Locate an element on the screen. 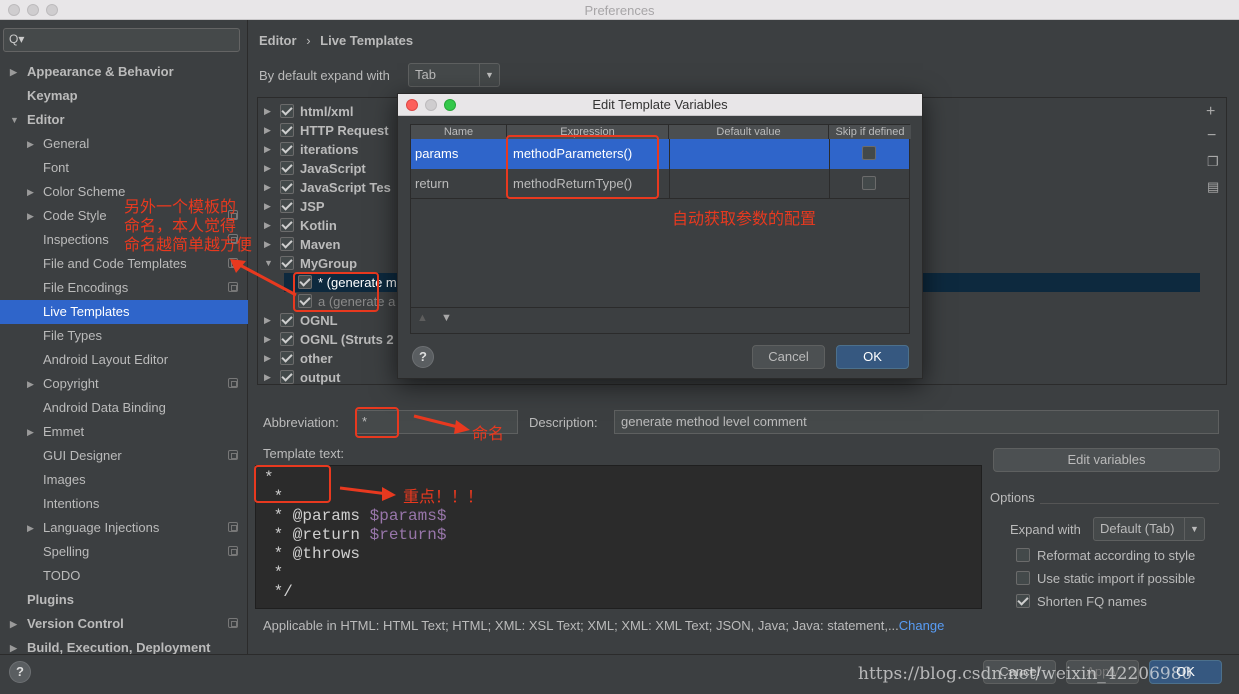  add-icon: + is located at coordinates (1210, 112).